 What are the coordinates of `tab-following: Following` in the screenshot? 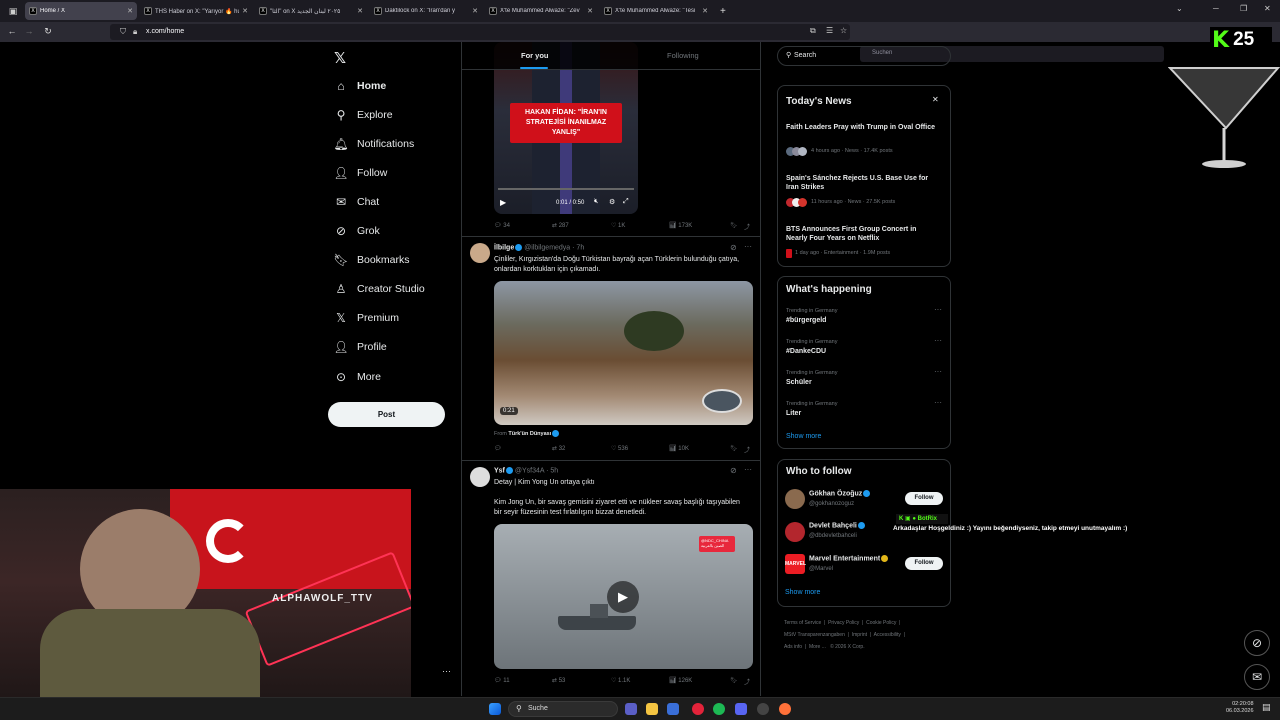 It's located at (683, 55).